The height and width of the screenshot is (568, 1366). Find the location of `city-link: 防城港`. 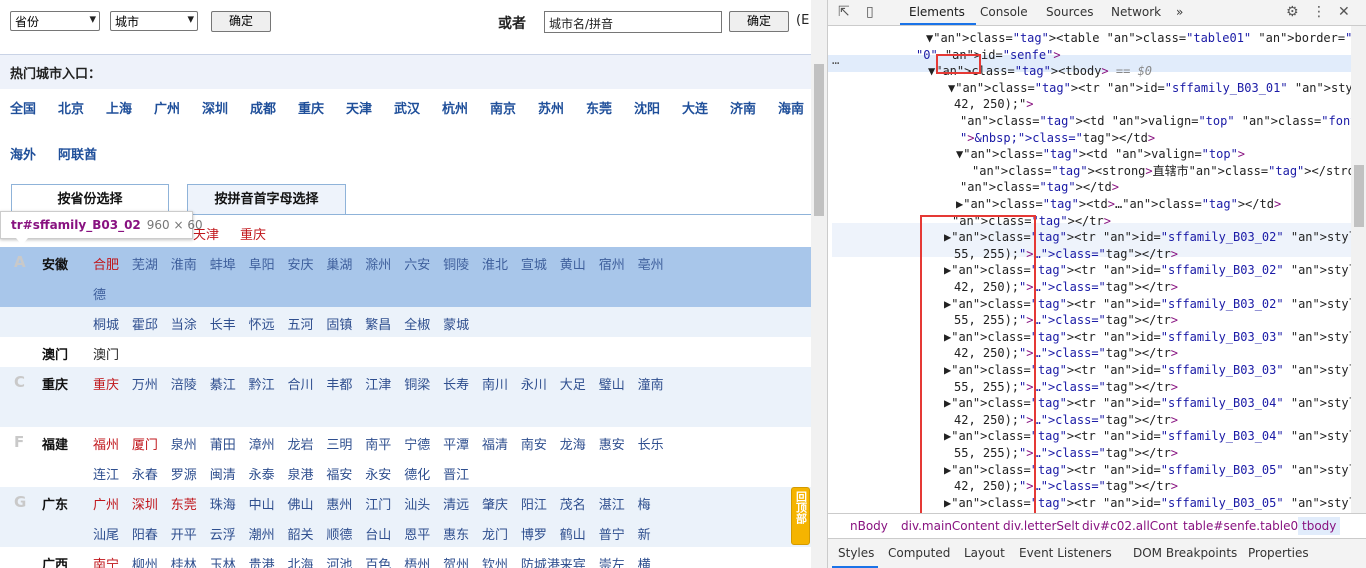

city-link: 防城港 is located at coordinates (540, 561).